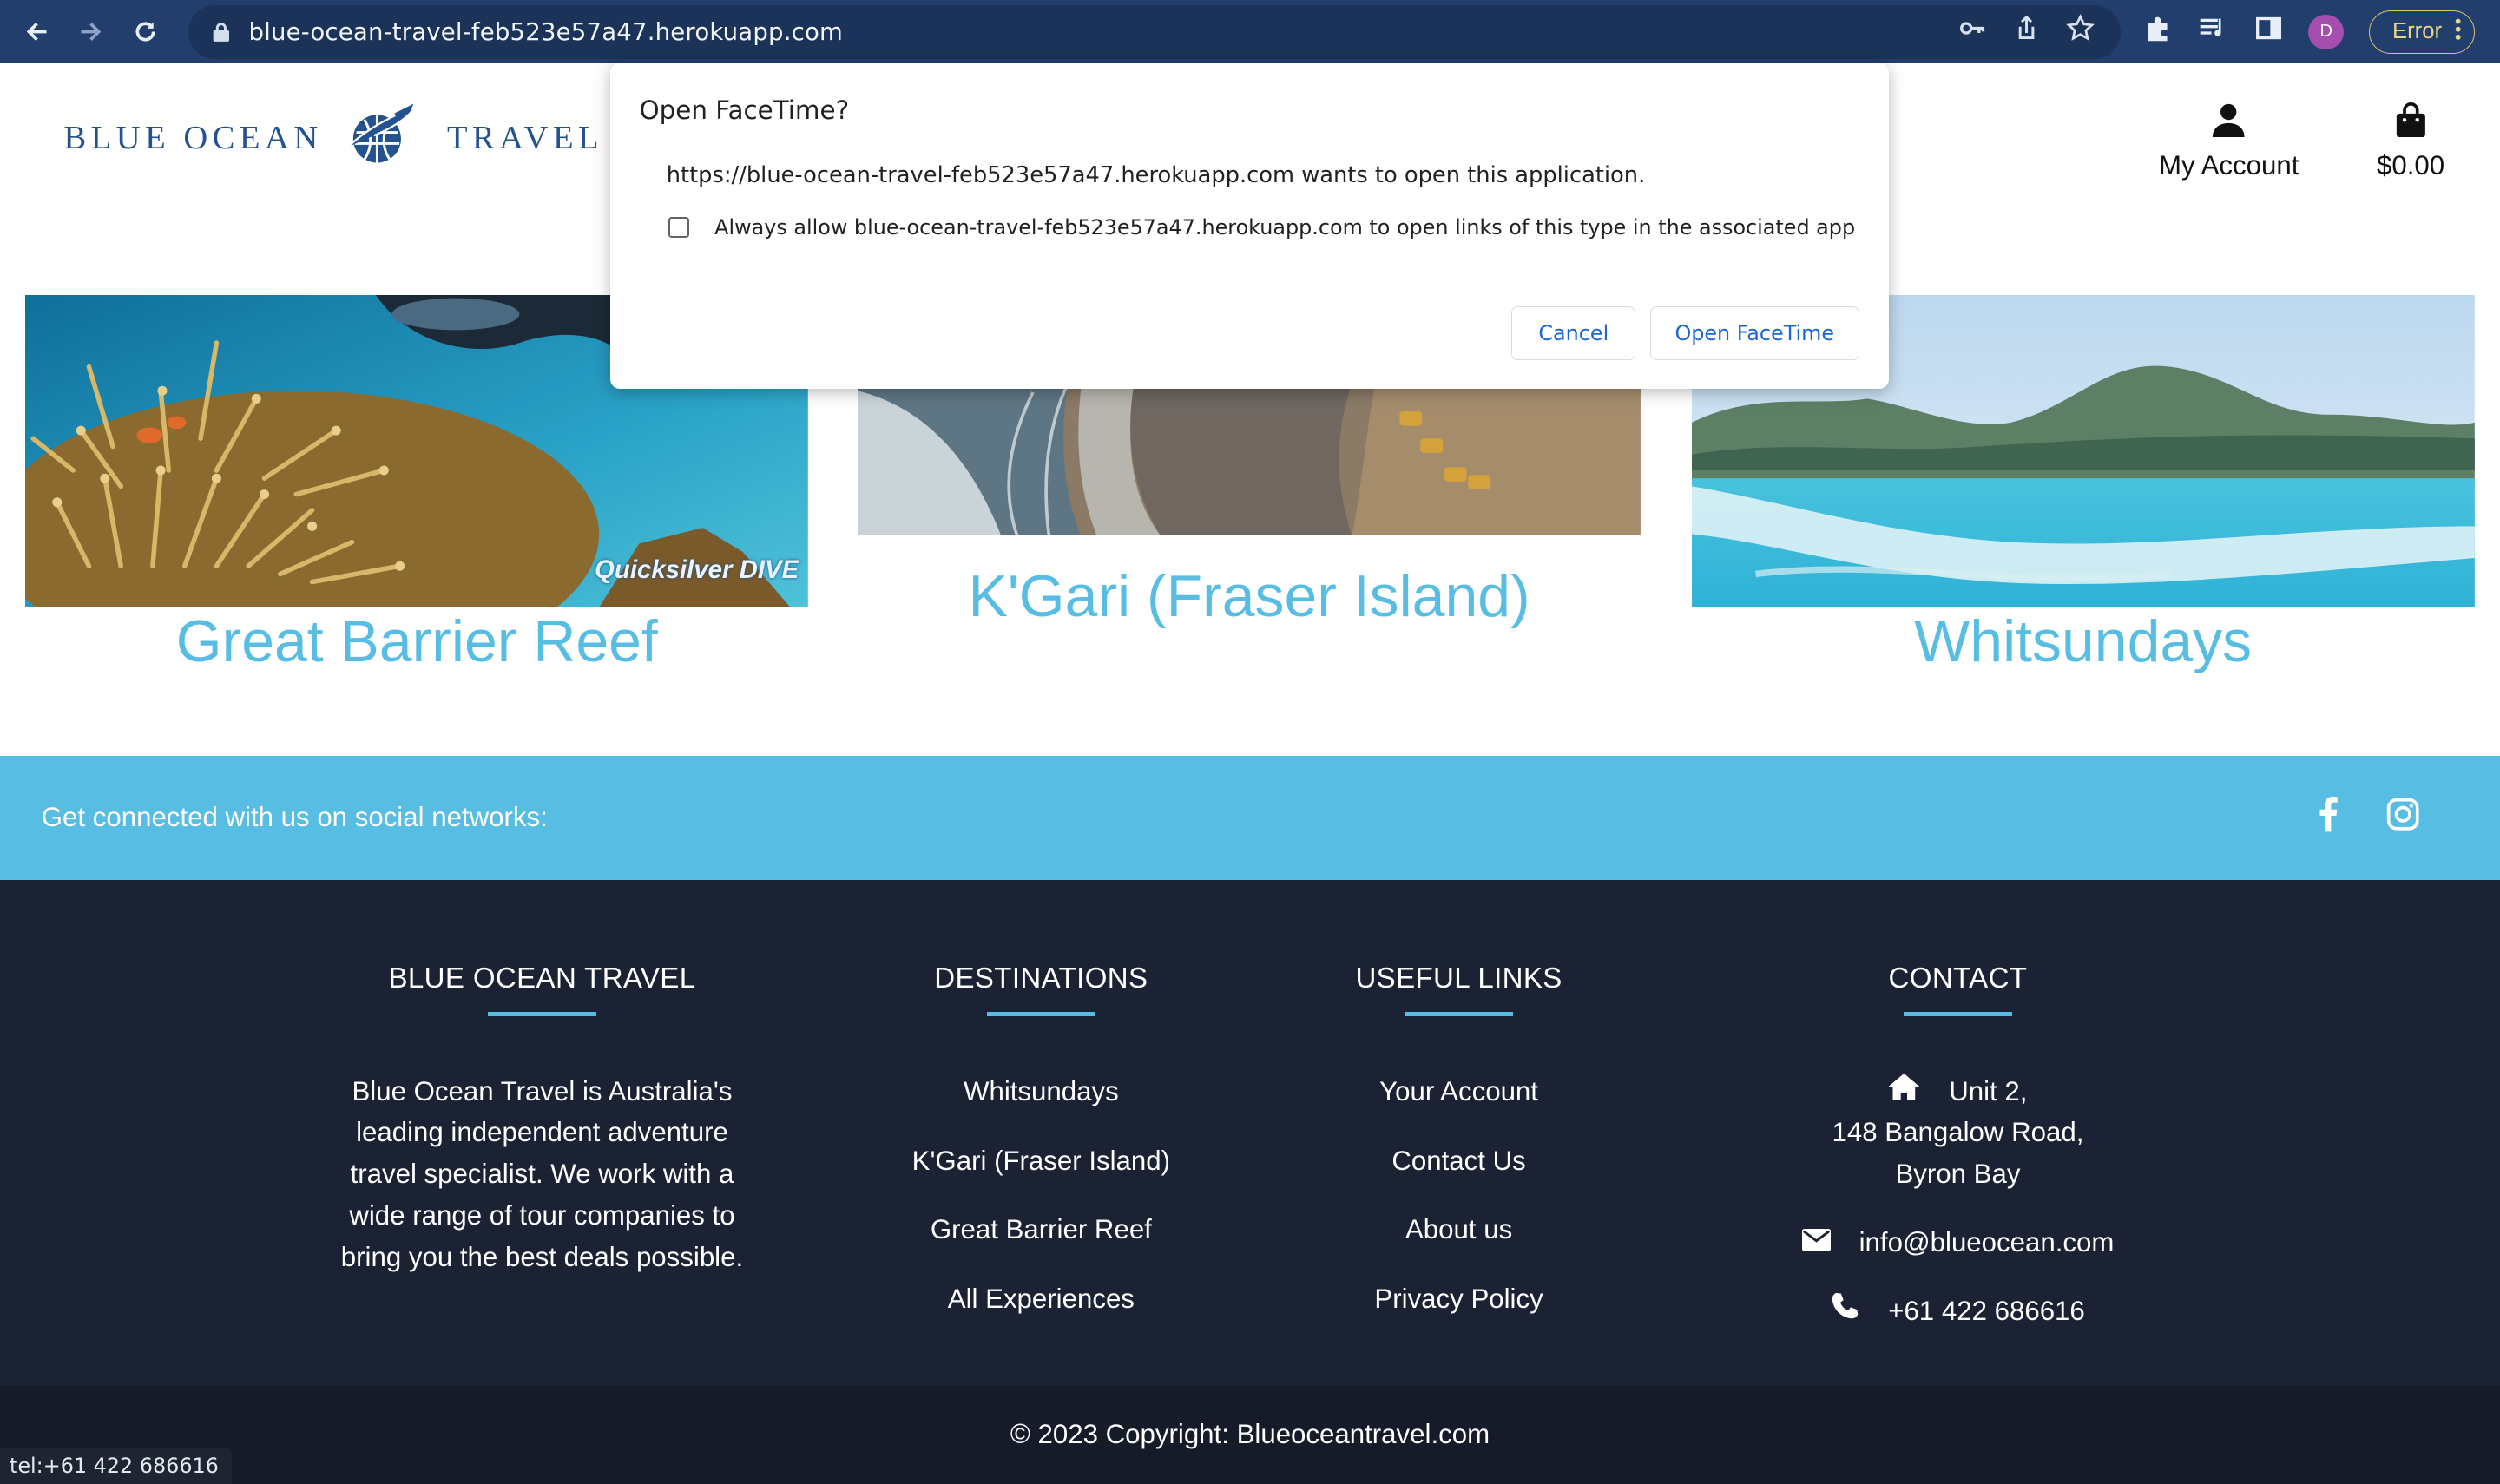  I want to click on media-icon, so click(2213, 31).